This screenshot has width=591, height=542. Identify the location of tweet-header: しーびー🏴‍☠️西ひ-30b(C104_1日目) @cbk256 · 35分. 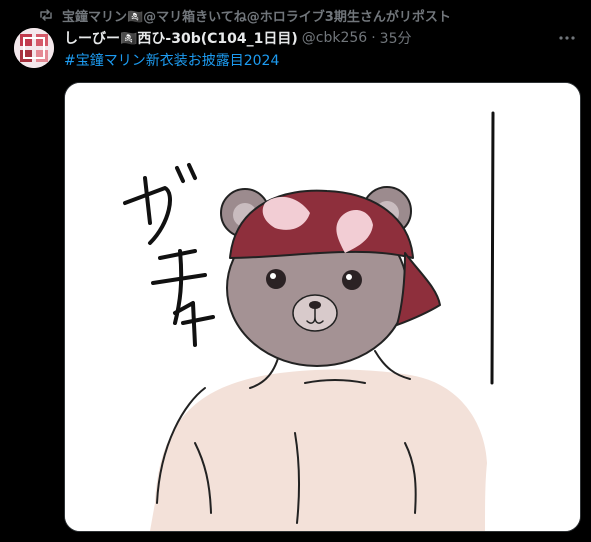
(307, 38).